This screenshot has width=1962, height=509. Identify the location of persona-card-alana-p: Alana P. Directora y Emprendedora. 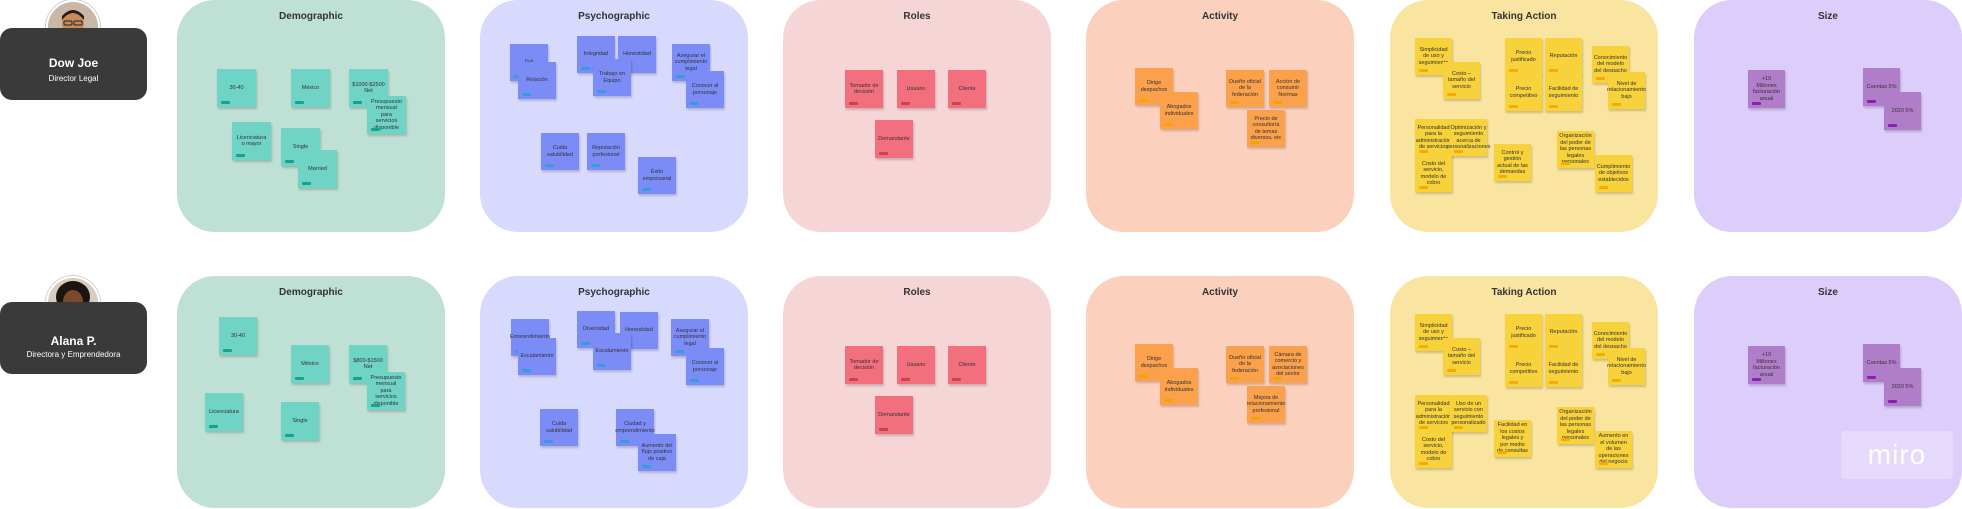
(73, 338).